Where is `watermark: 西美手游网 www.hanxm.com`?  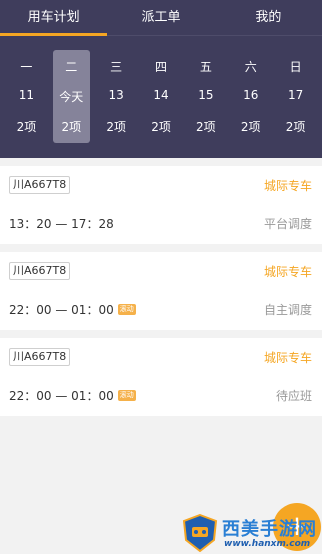 watermark: 西美手游网 www.hanxm.com is located at coordinates (251, 533).